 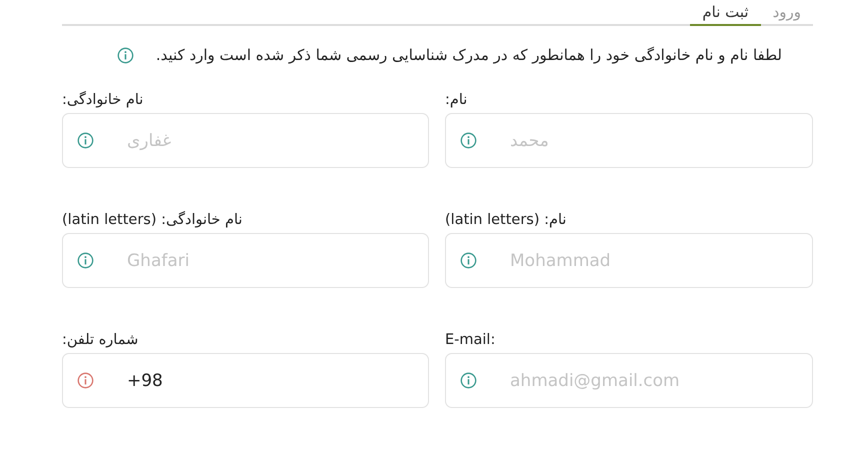 What do you see at coordinates (629, 140) in the screenshot?
I see `input-field: محمد` at bounding box center [629, 140].